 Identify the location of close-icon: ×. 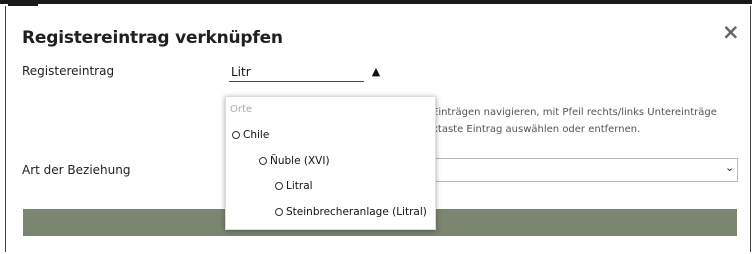
(731, 32).